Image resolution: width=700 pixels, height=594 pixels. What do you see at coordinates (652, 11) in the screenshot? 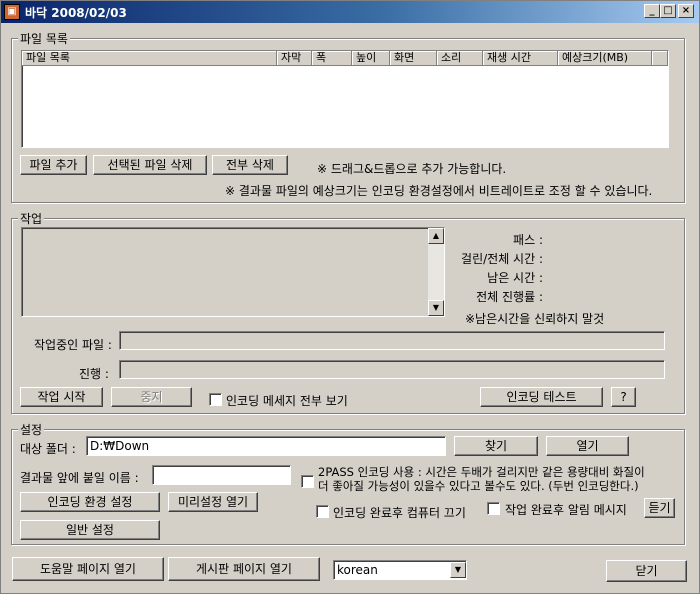
I see `minimize-icon: _` at bounding box center [652, 11].